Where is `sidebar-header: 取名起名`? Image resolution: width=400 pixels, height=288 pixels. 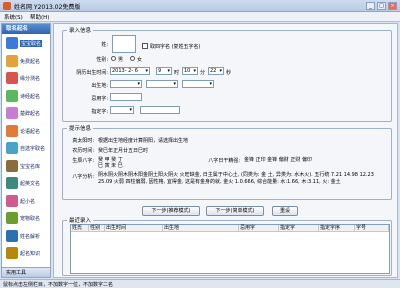 sidebar-header: 取名起名 is located at coordinates (26, 29).